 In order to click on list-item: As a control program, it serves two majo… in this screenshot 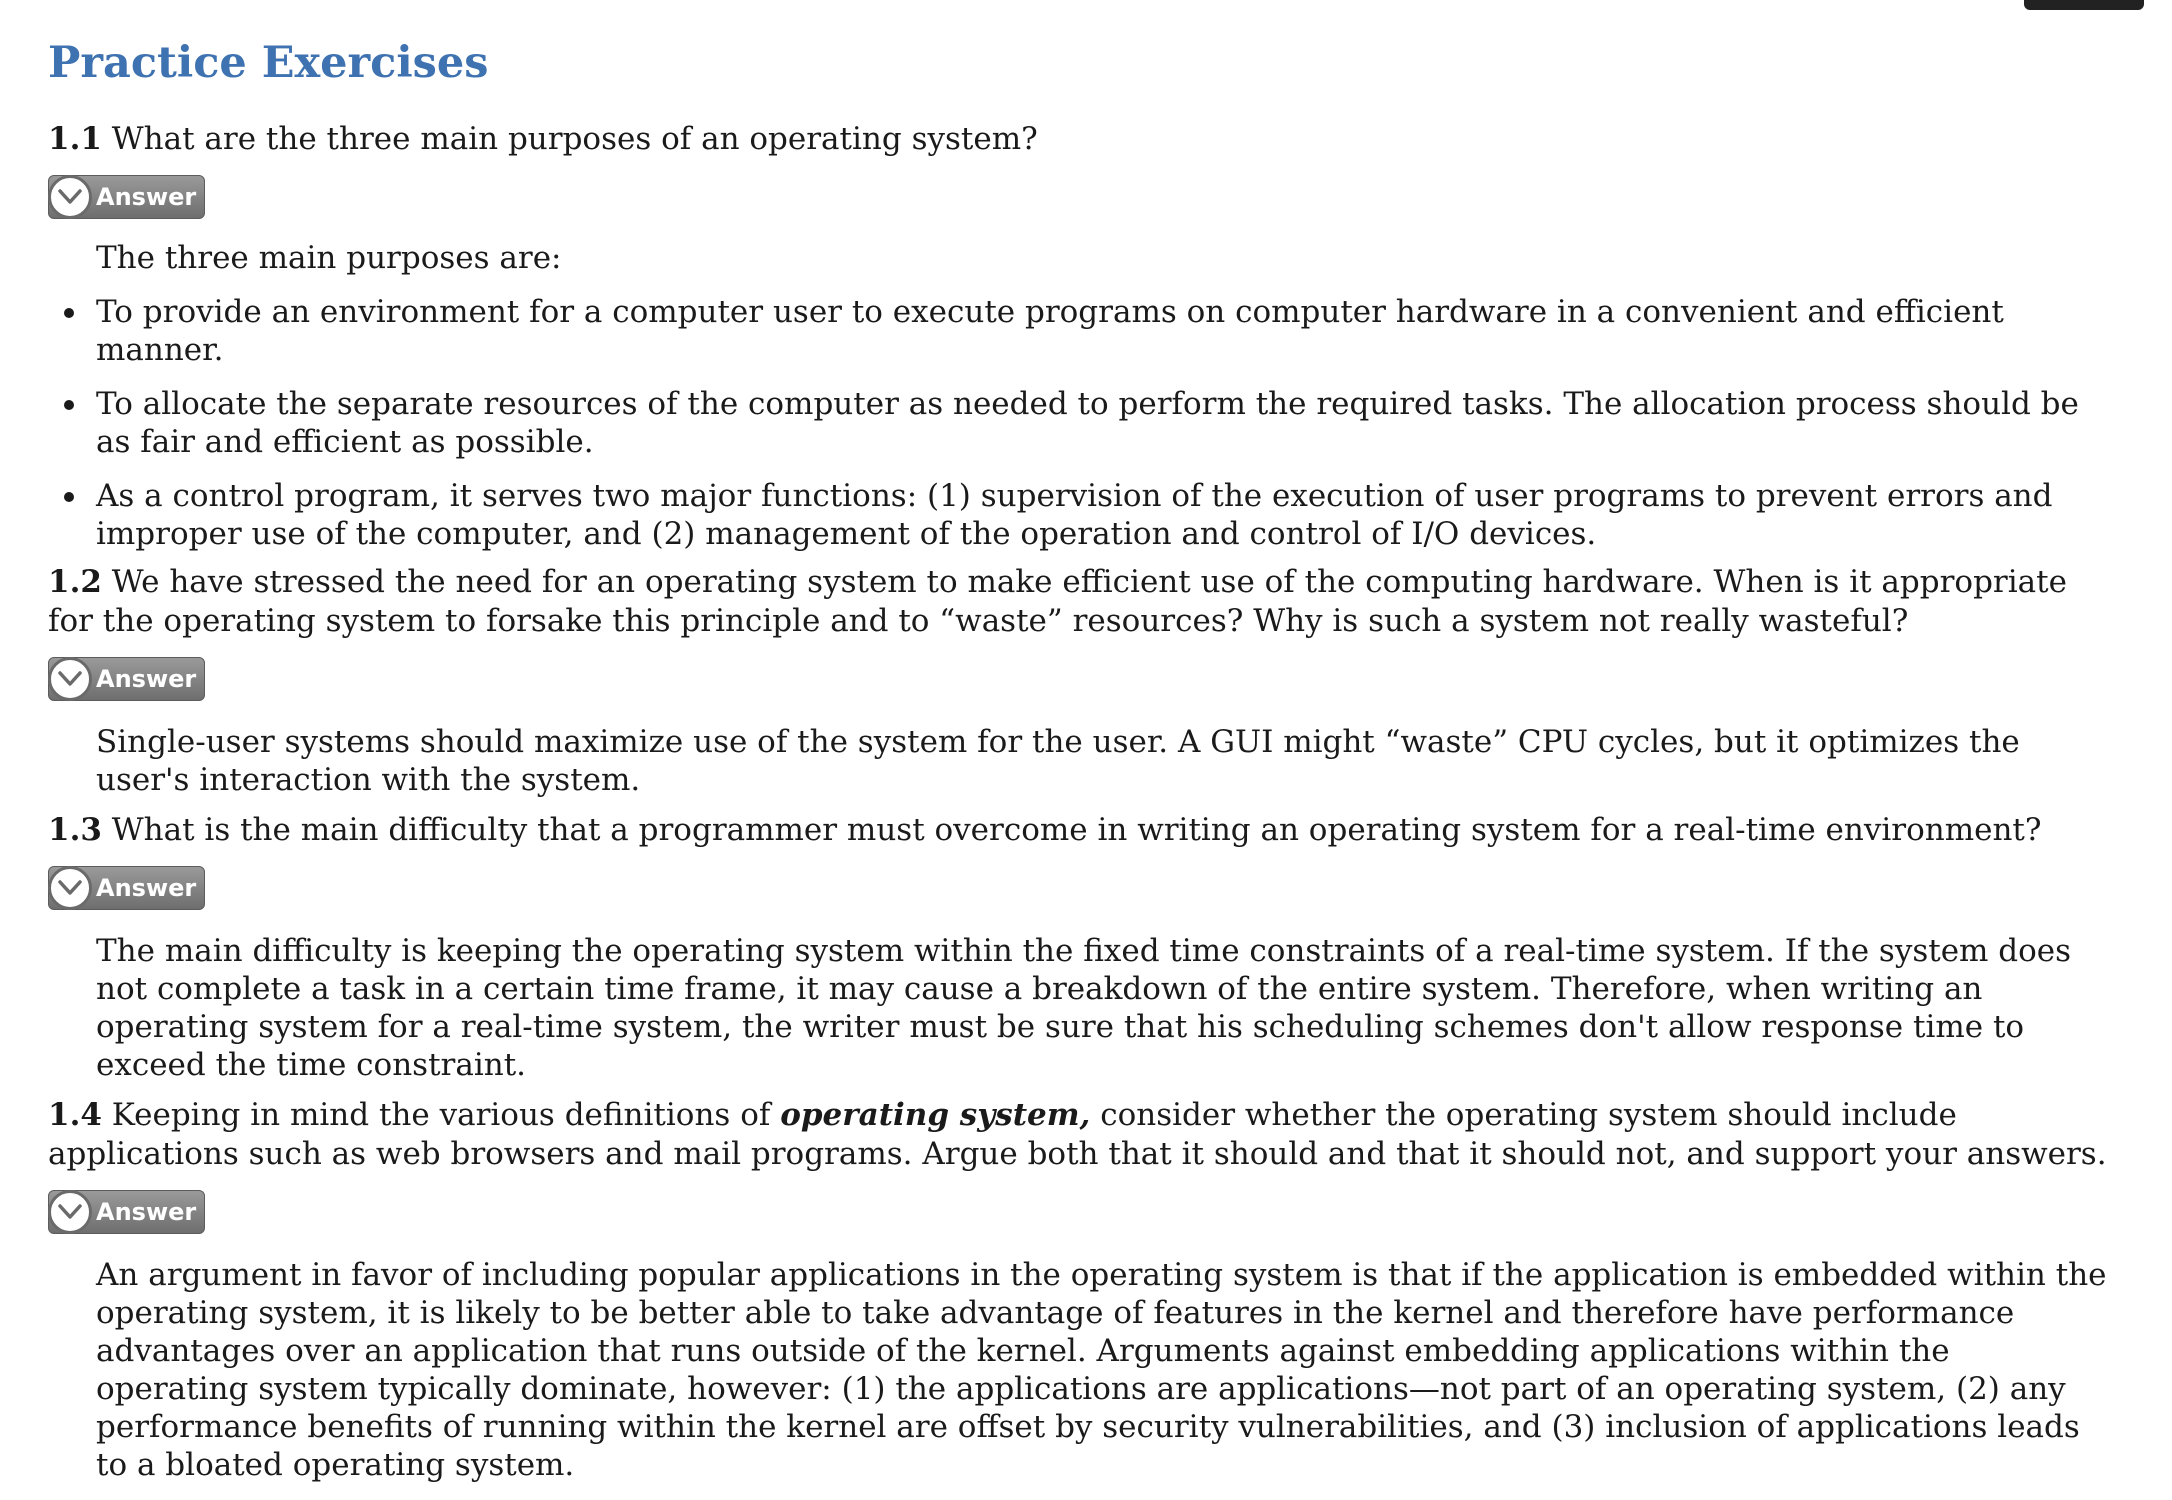, I will do `click(1086, 515)`.